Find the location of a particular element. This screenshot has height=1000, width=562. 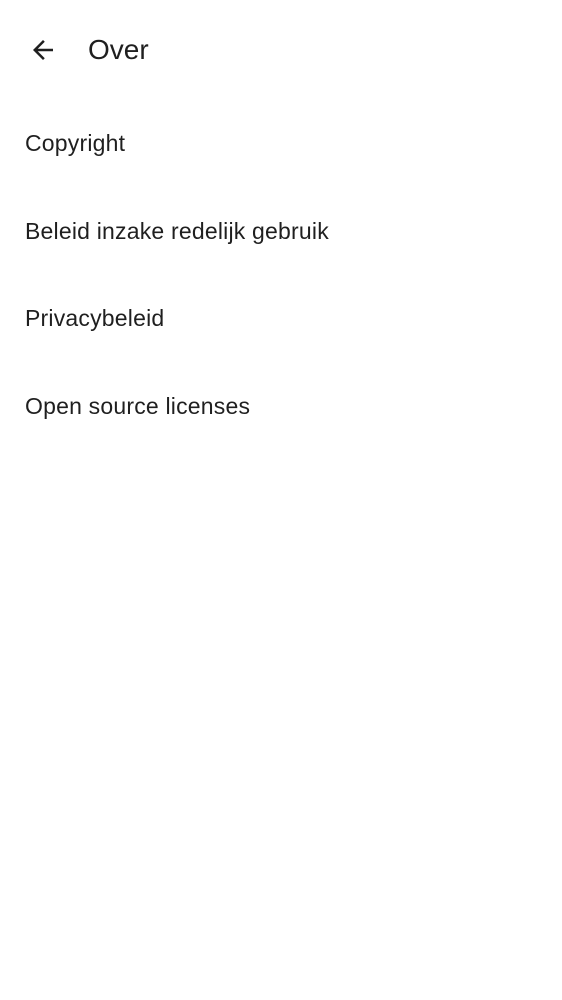

menu-item-open-source-licenses: Open source licenses is located at coordinates (281, 407).